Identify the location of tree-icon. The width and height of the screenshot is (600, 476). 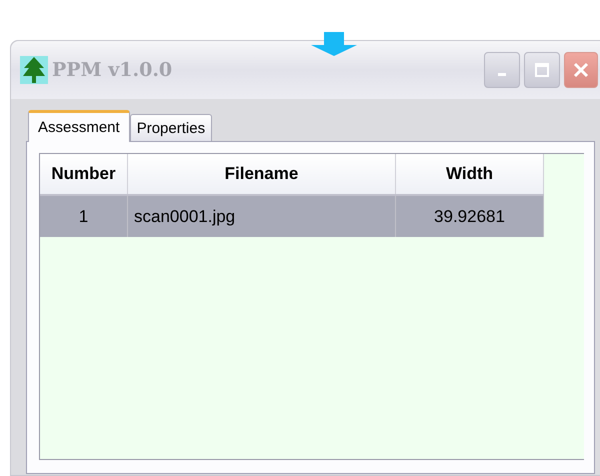
(34, 70).